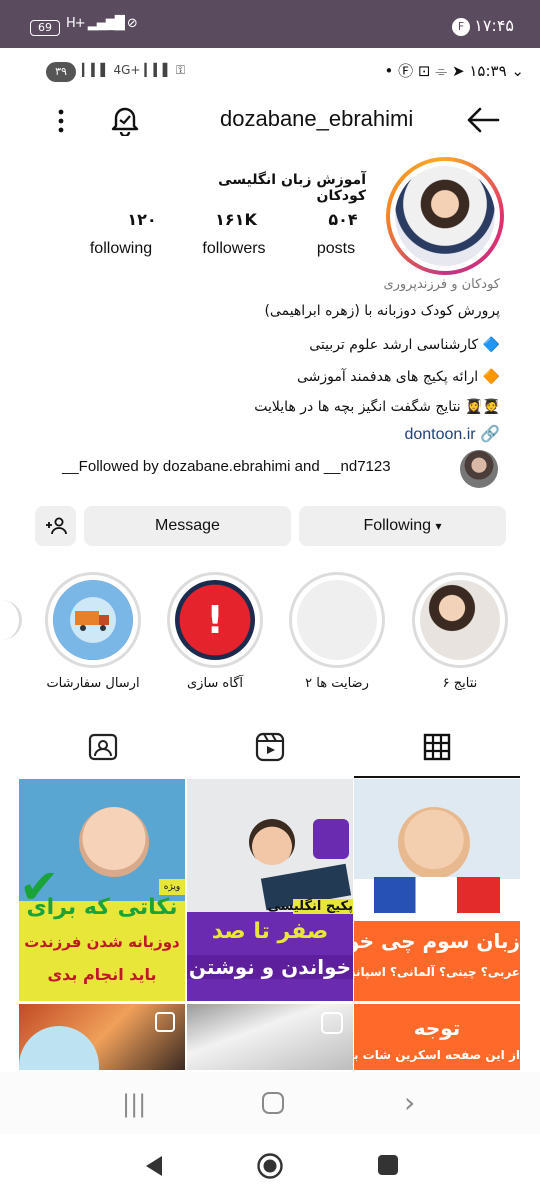 This screenshot has height=1200, width=540. I want to click on profile-header: dozabane_ebrahimi, so click(270, 121).